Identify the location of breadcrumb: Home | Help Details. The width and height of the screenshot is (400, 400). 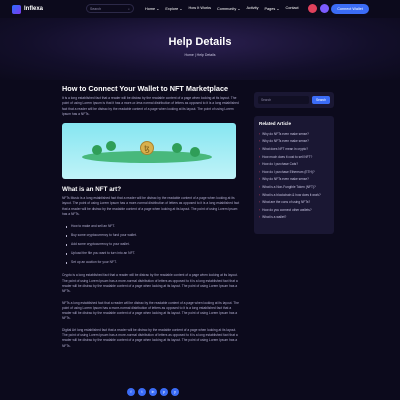
(200, 55).